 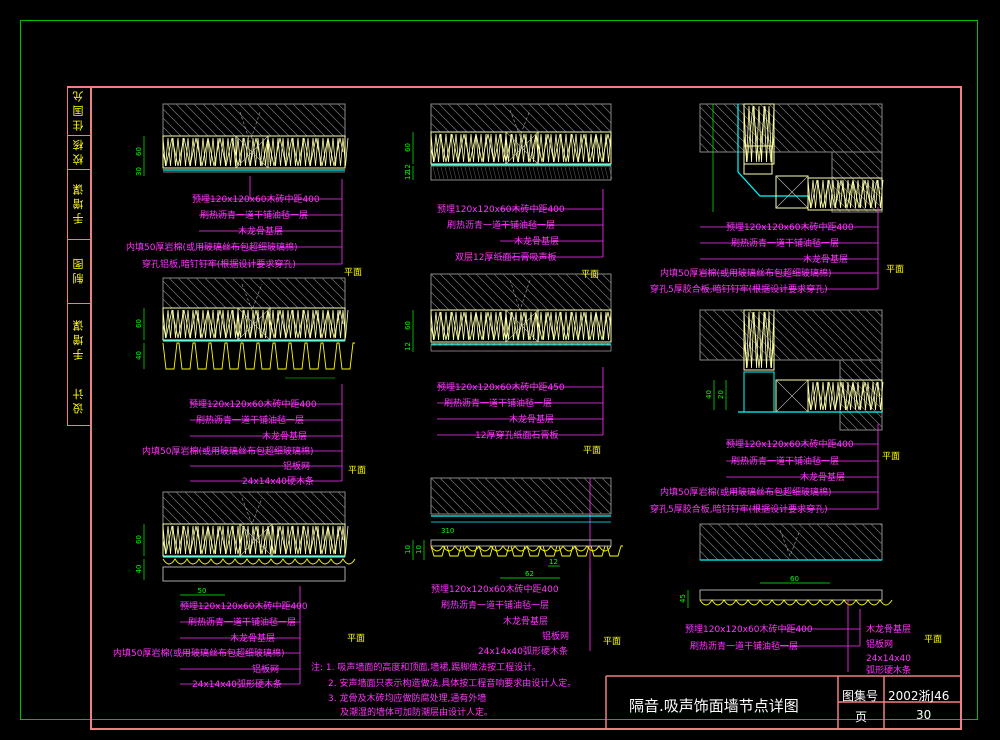 What do you see at coordinates (139, 171) in the screenshot?
I see `dimension-text: 30` at bounding box center [139, 171].